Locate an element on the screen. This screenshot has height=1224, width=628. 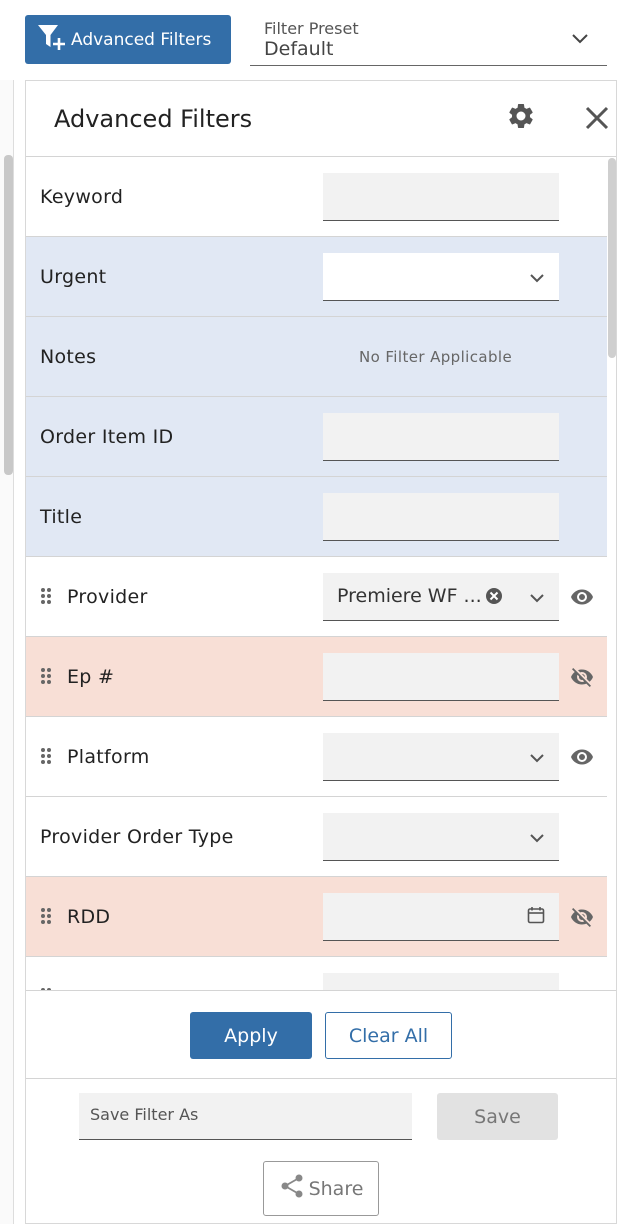
filter-row-title: Title is located at coordinates (316, 517).